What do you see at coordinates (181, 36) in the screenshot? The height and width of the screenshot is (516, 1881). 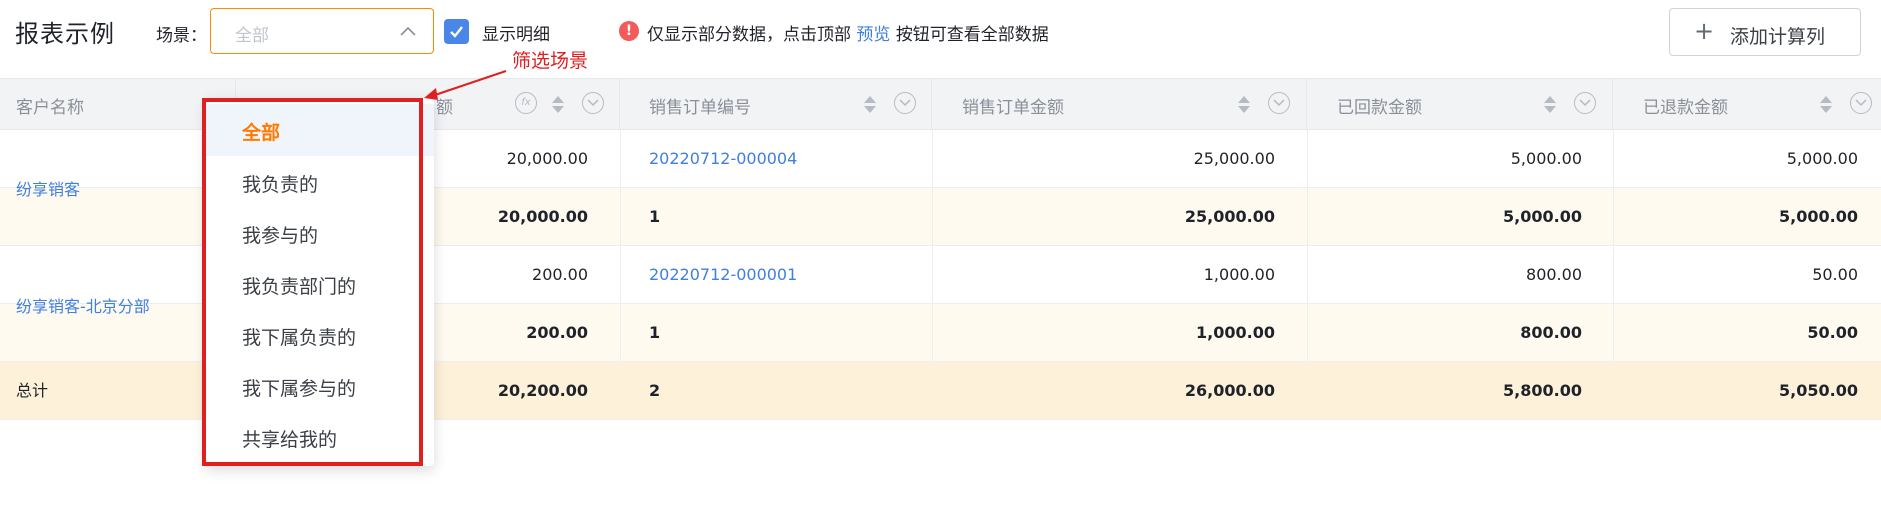 I see `scene-label: 场景：` at bounding box center [181, 36].